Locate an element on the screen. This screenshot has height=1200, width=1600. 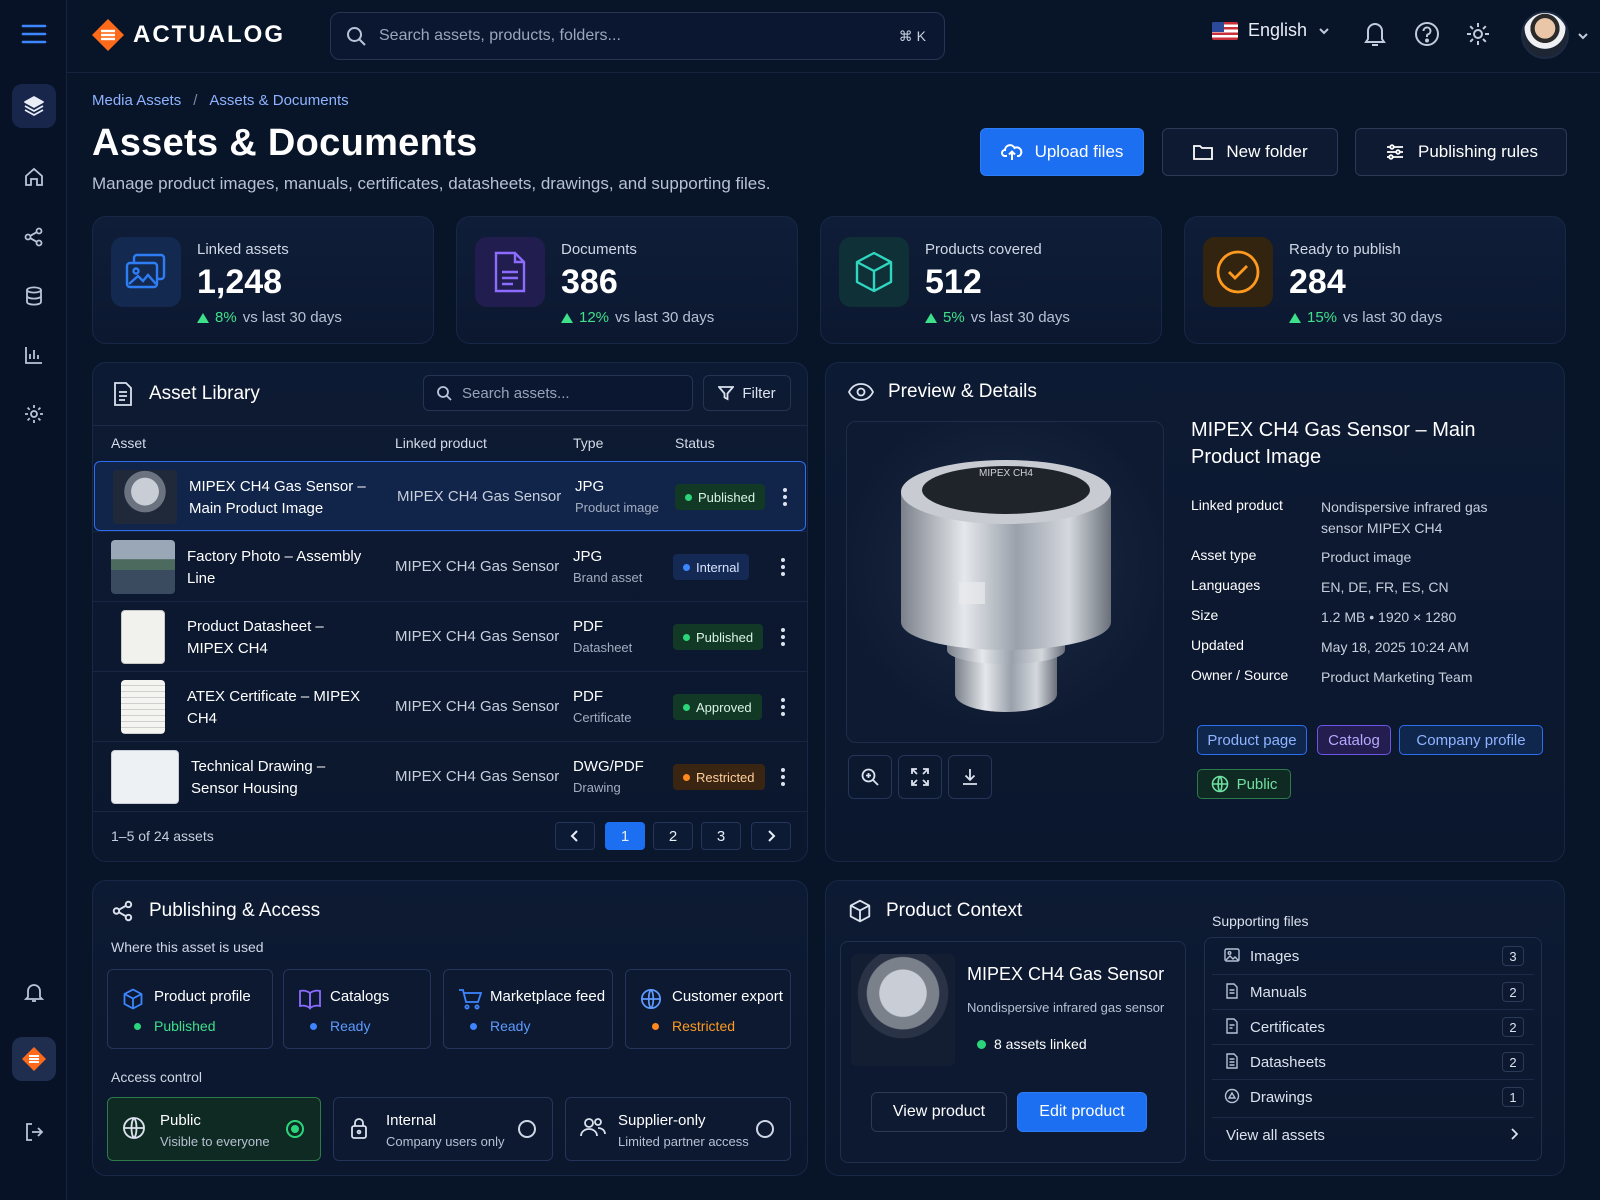
help-icon is located at coordinates (1427, 34).